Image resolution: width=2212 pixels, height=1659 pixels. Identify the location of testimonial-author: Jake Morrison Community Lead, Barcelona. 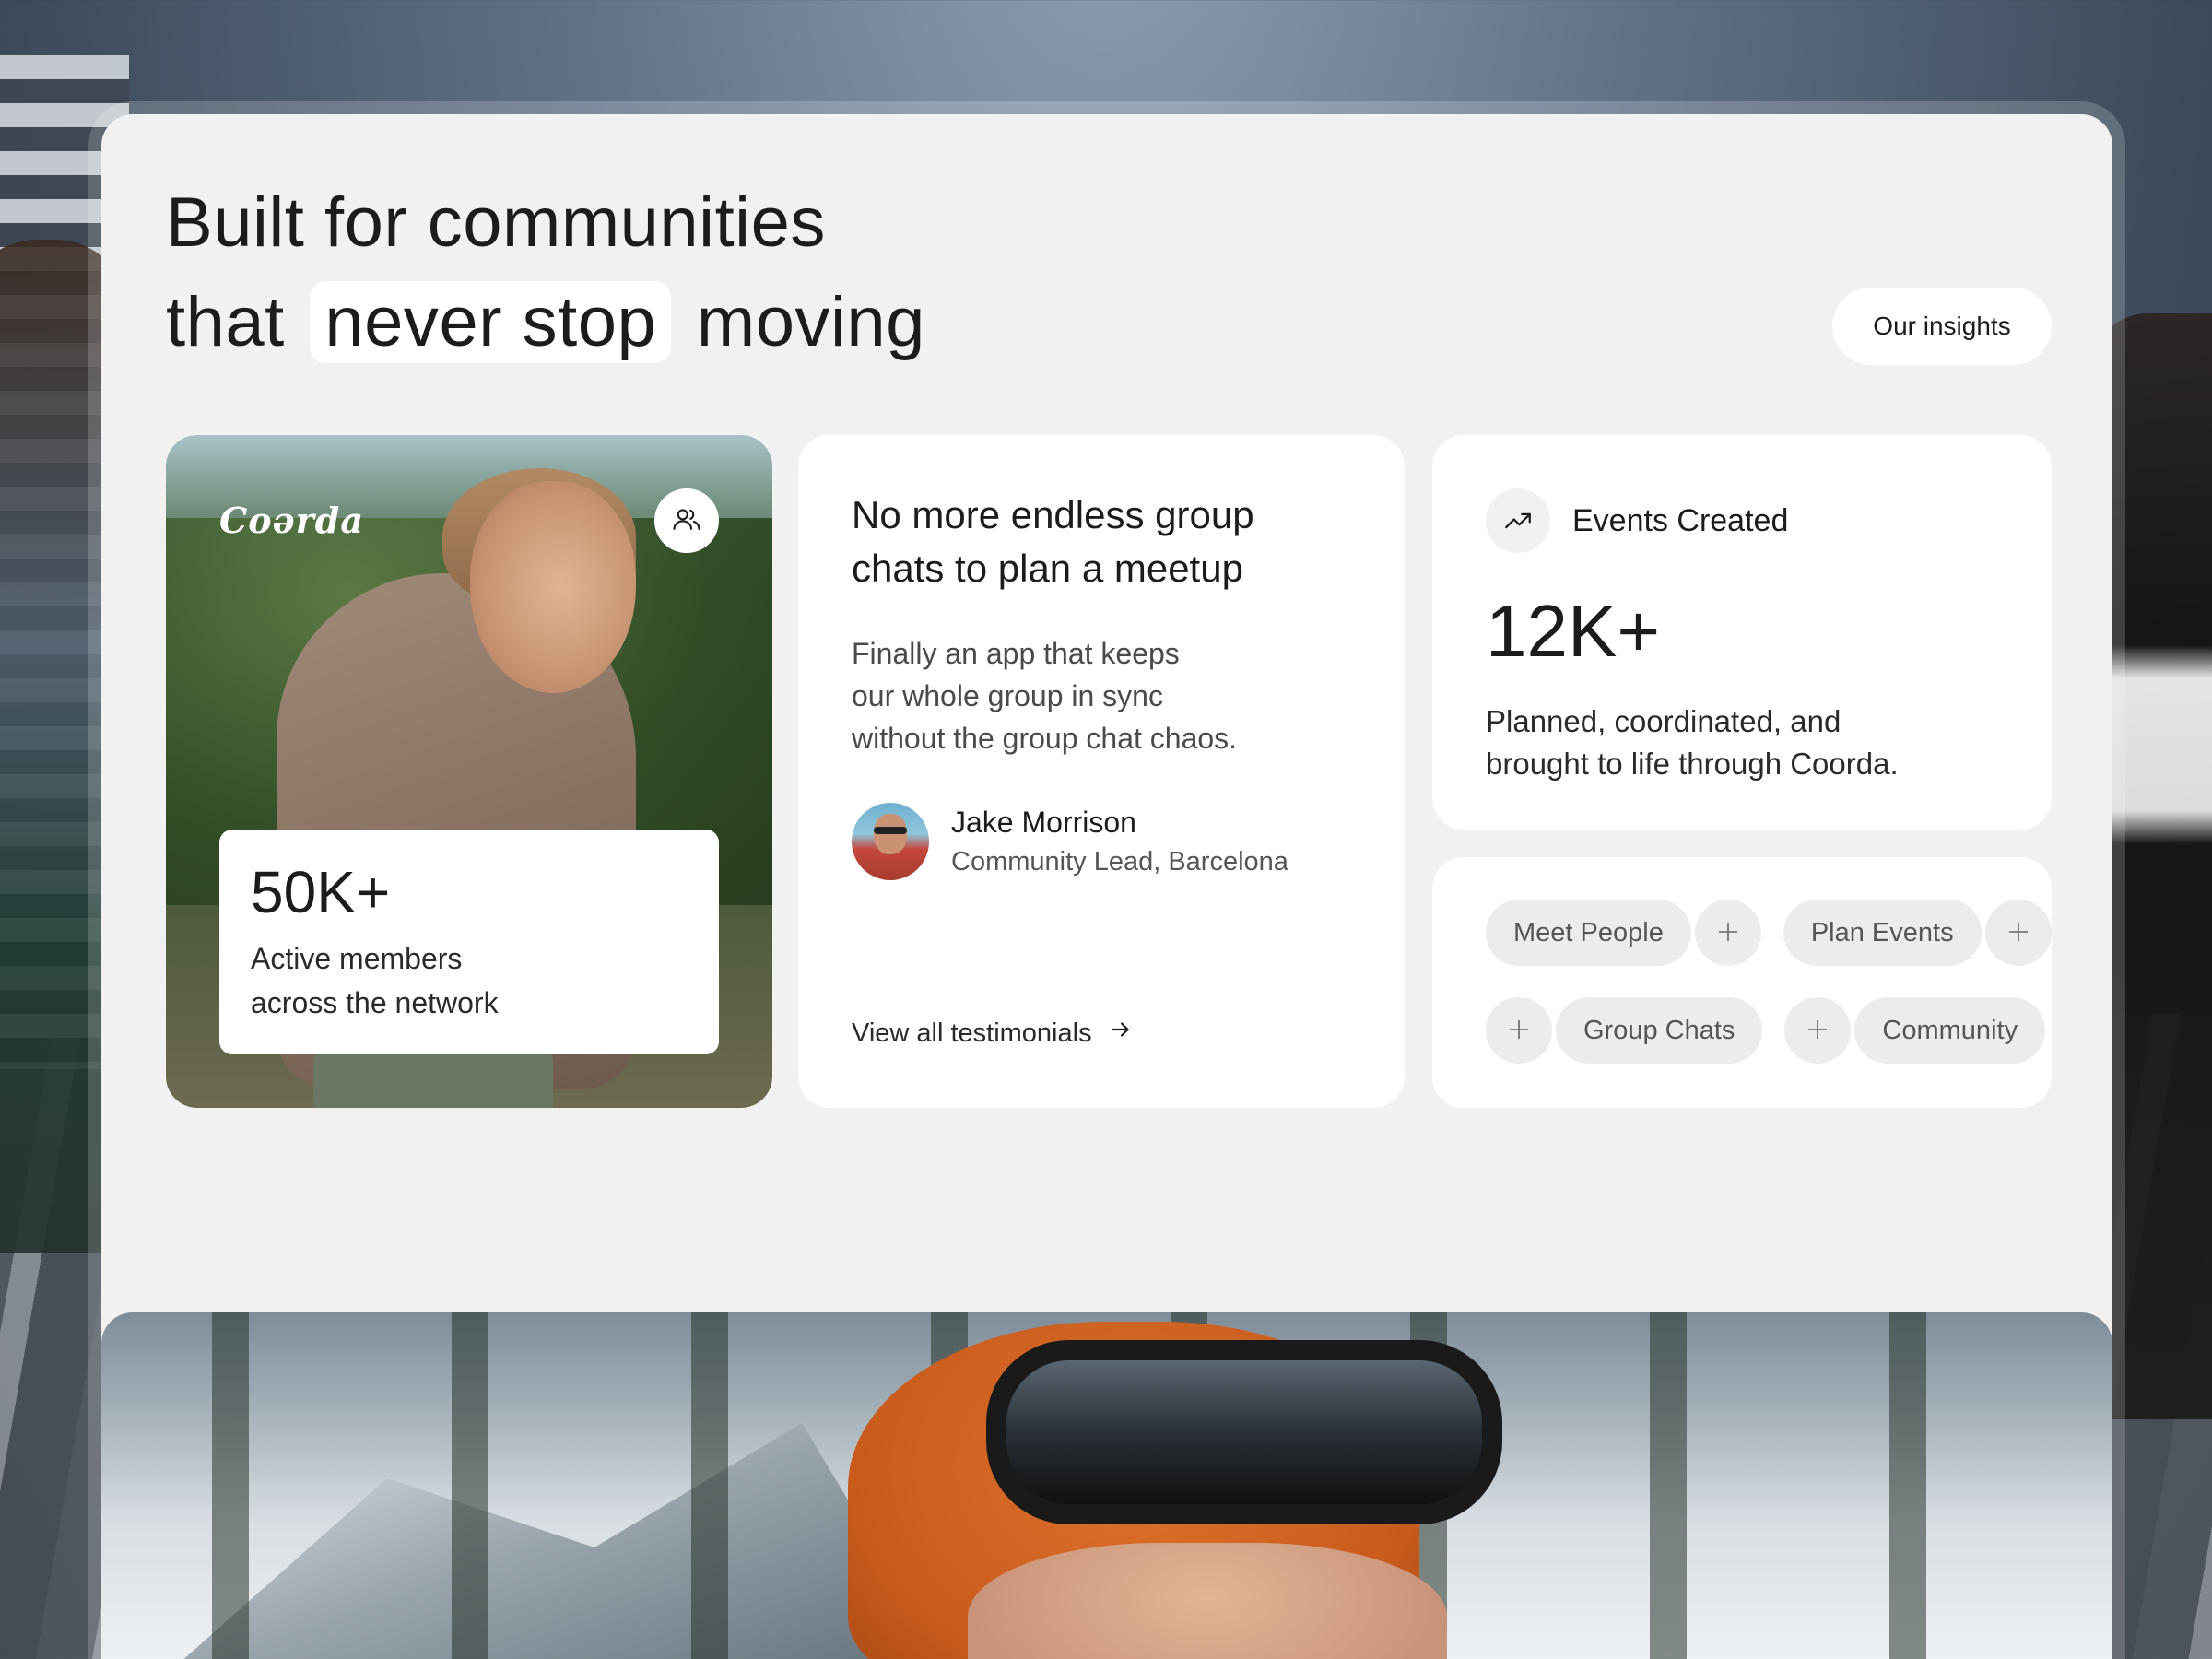
(1070, 841).